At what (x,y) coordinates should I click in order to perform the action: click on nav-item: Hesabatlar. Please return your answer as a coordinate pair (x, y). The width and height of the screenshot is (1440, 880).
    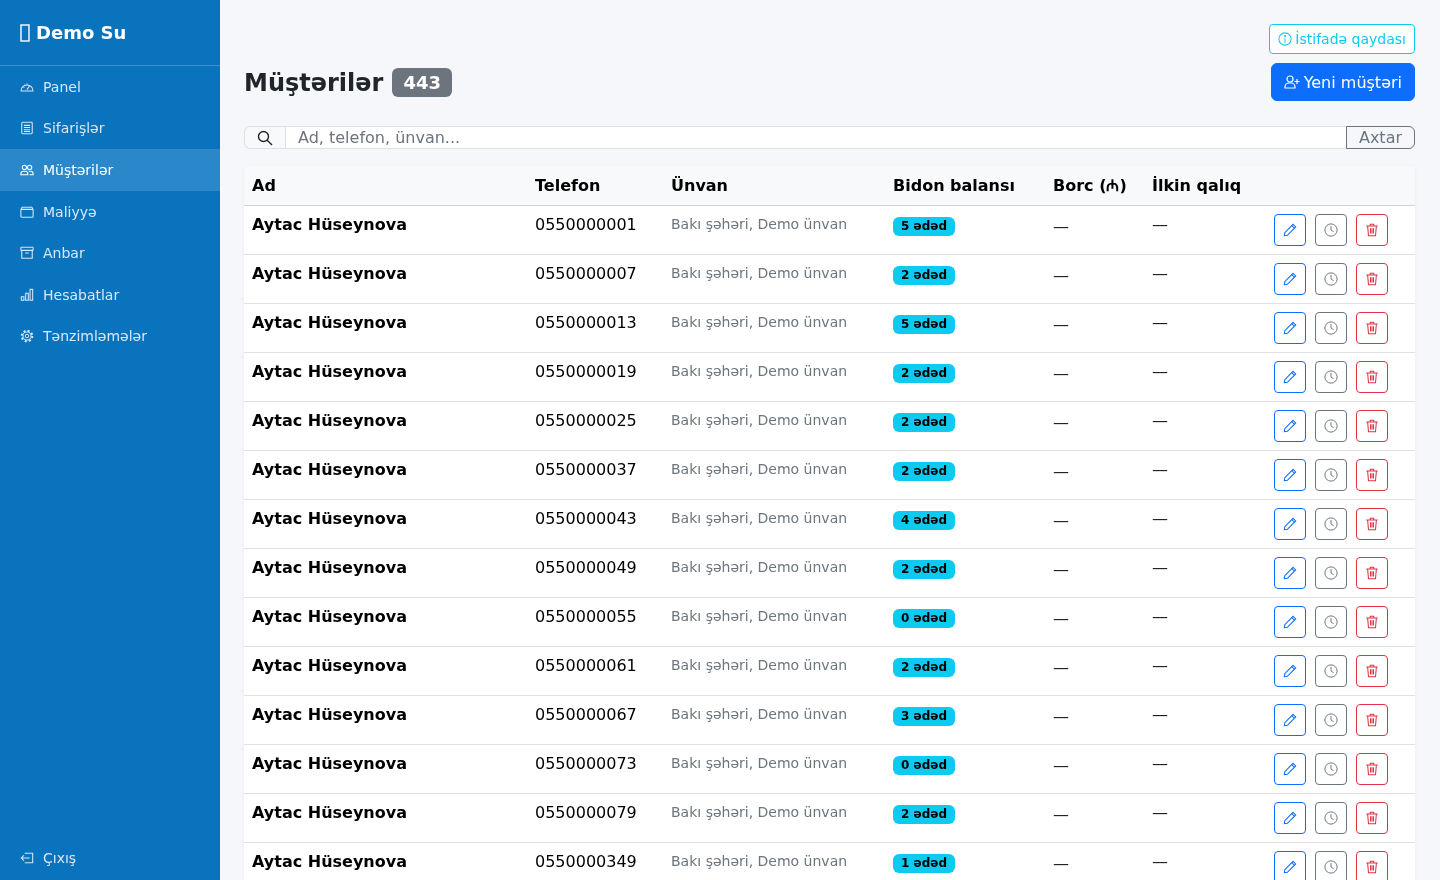
    Looking at the image, I should click on (110, 294).